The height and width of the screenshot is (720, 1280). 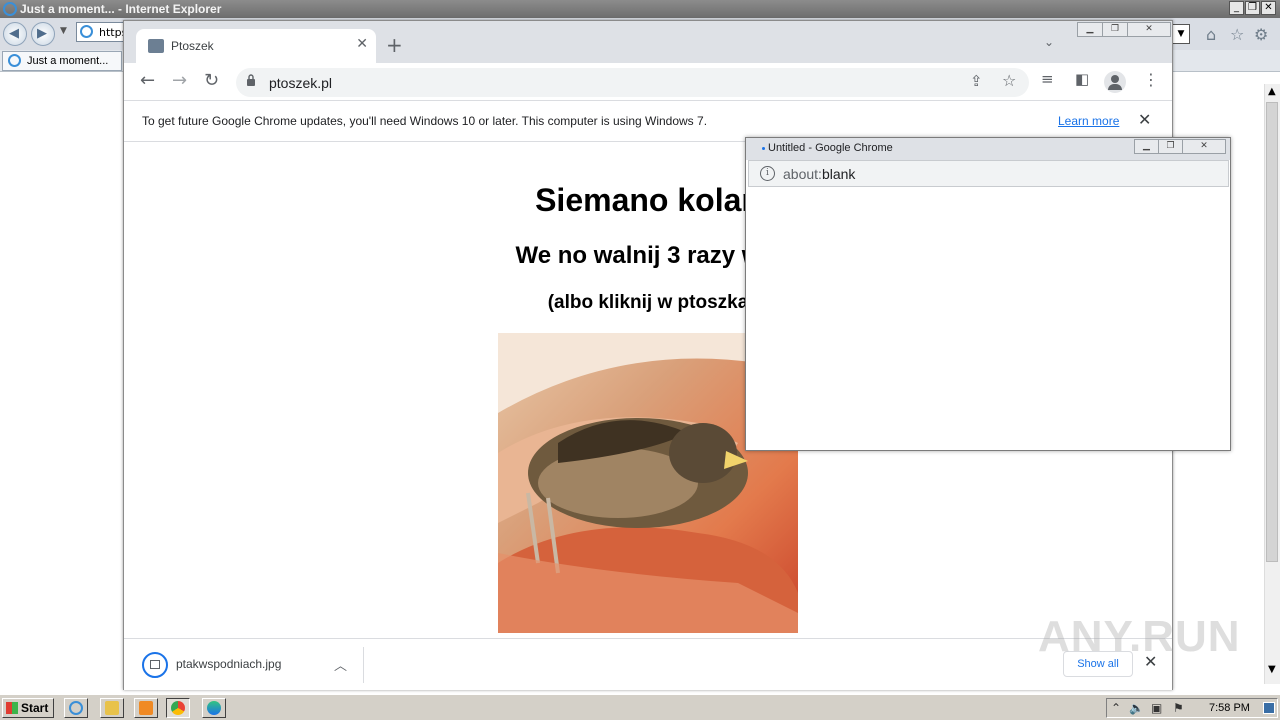 I want to click on ie-icon, so click(x=76, y=708).